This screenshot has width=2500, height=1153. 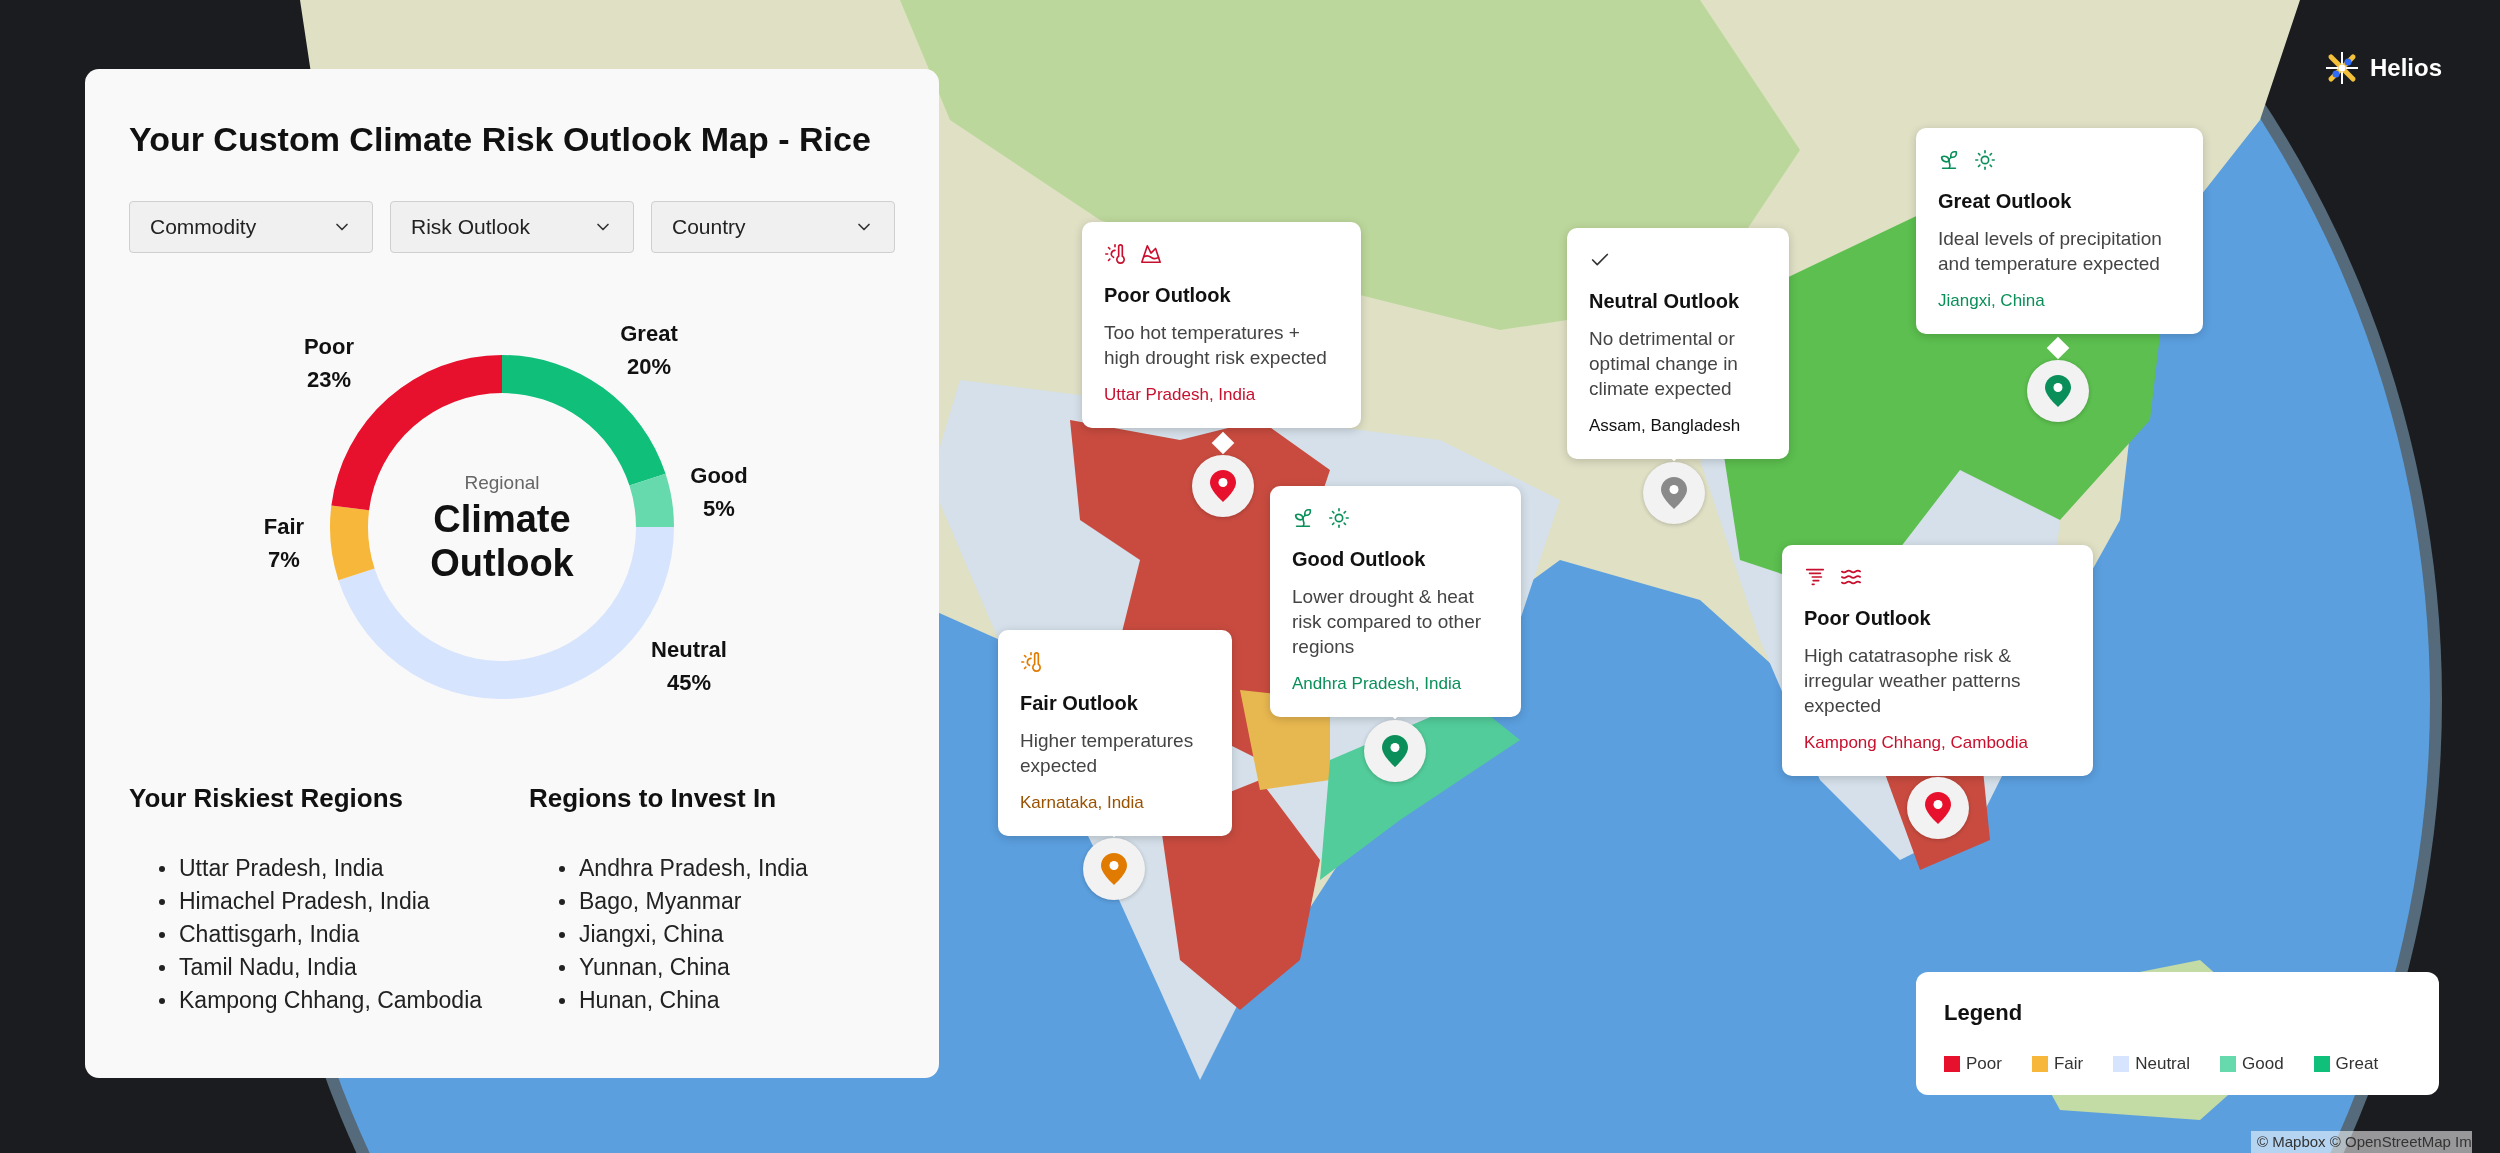 What do you see at coordinates (267, 798) in the screenshot?
I see `list-heading: Your Riskiest Regions` at bounding box center [267, 798].